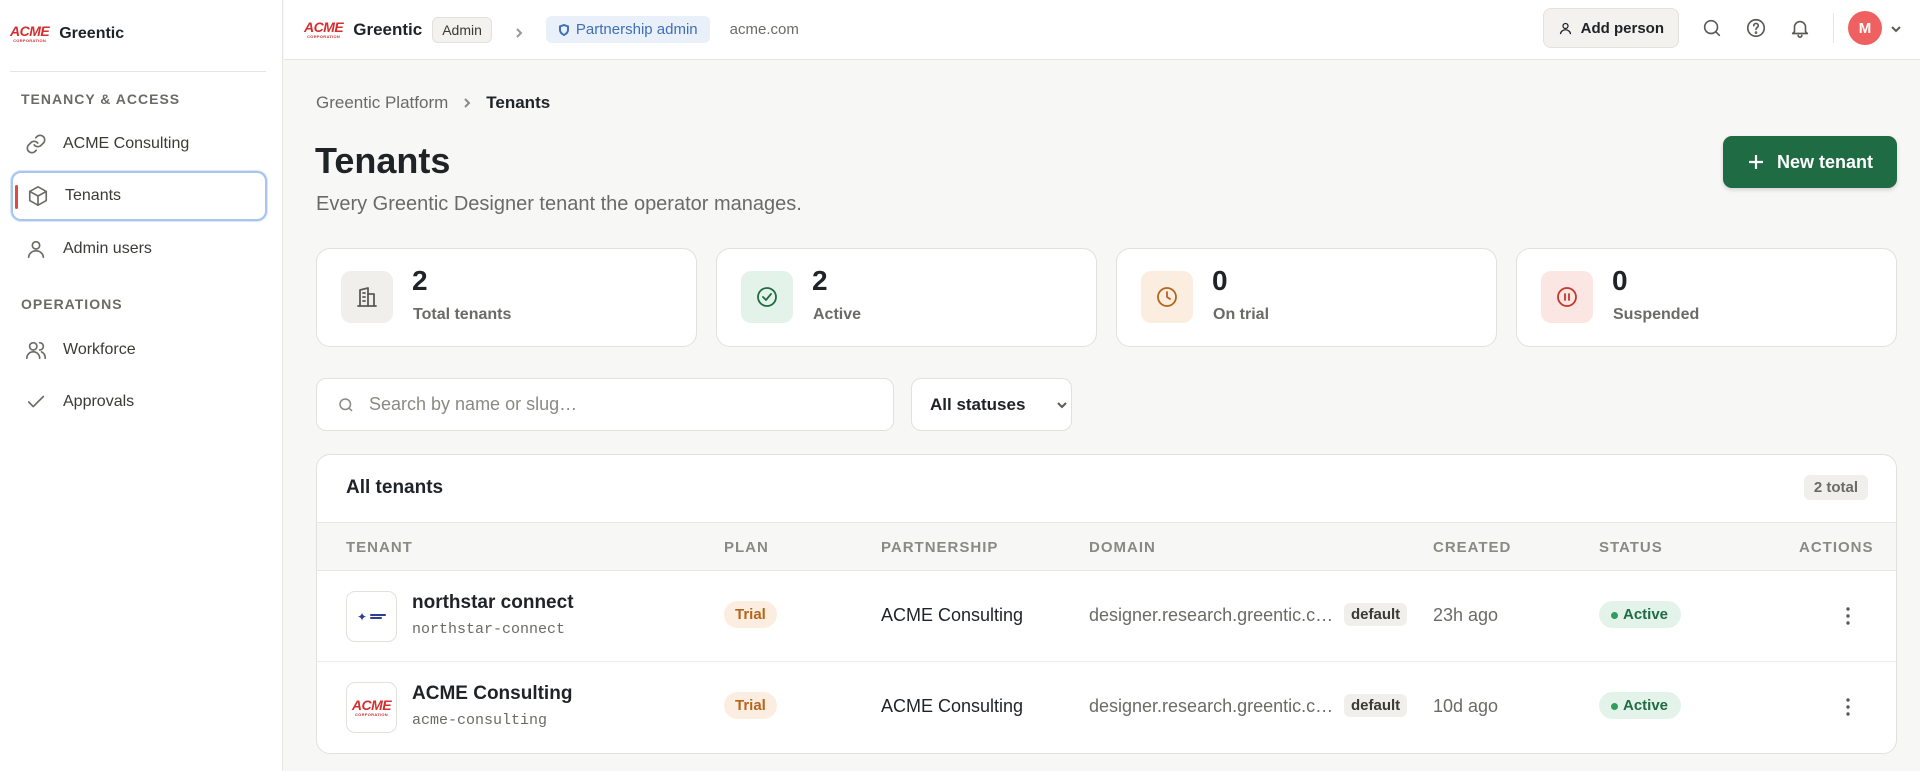 Image resolution: width=1920 pixels, height=771 pixels. What do you see at coordinates (36, 350) in the screenshot?
I see `users-icon` at bounding box center [36, 350].